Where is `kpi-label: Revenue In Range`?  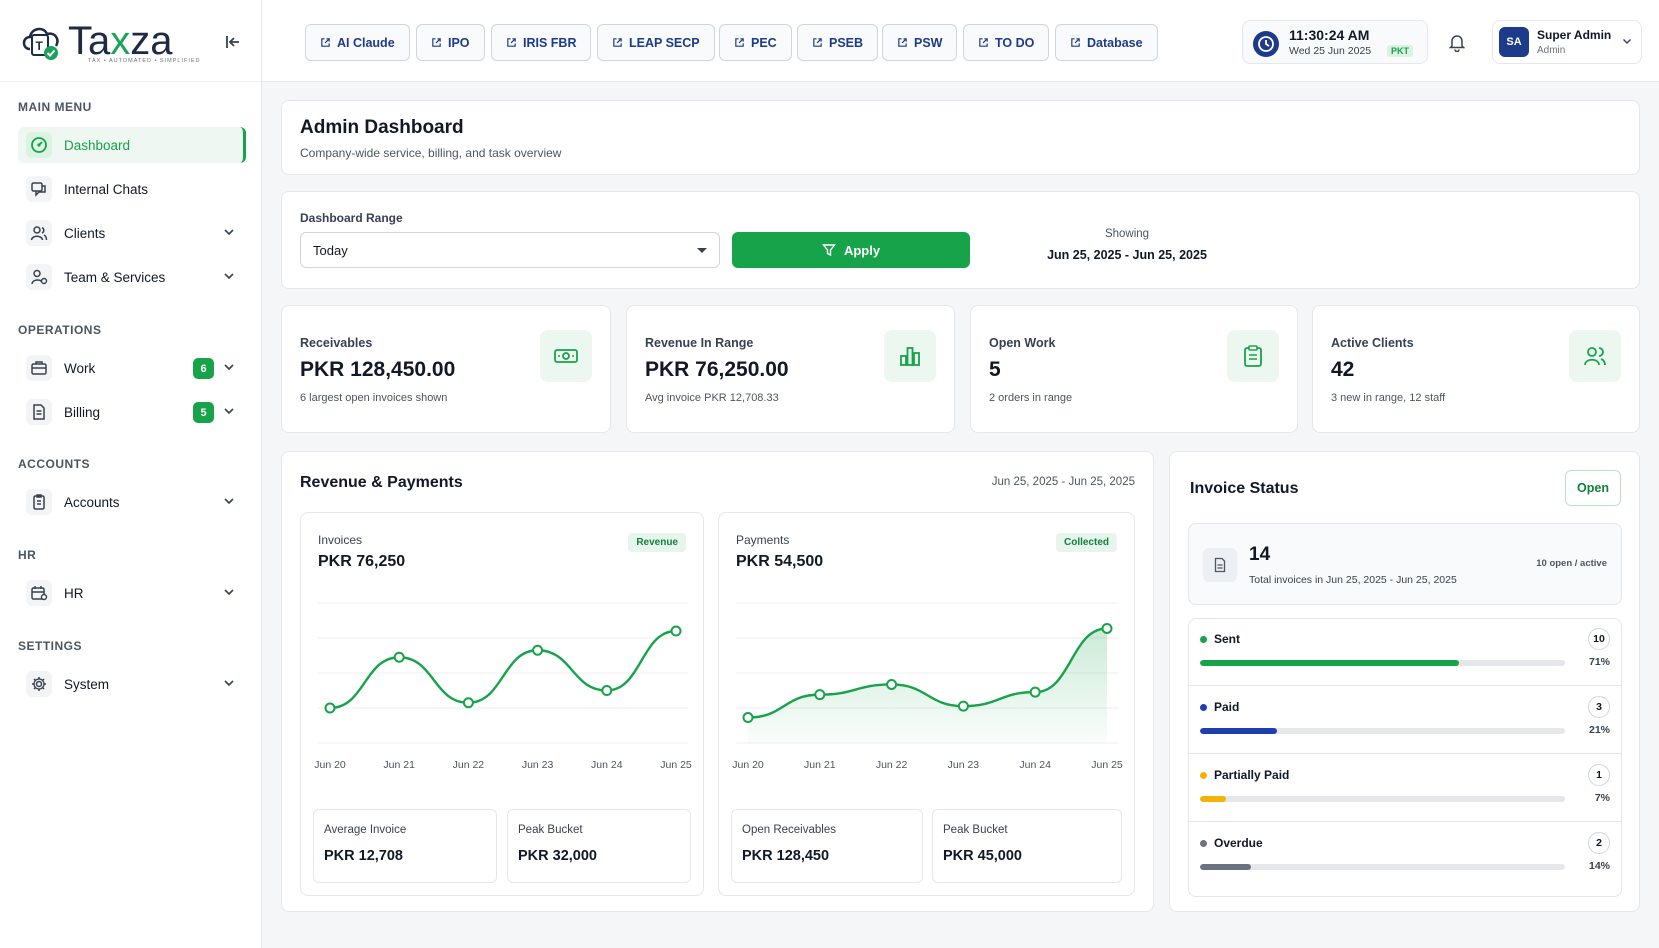 kpi-label: Revenue In Range is located at coordinates (699, 343).